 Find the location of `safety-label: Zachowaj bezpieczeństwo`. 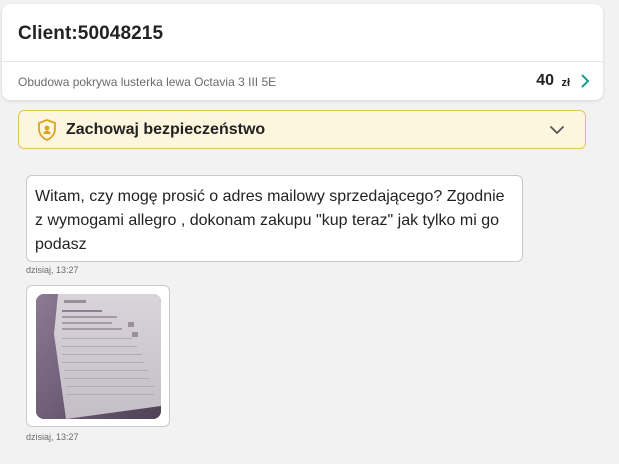

safety-label: Zachowaj bezpieczeństwo is located at coordinates (166, 129).